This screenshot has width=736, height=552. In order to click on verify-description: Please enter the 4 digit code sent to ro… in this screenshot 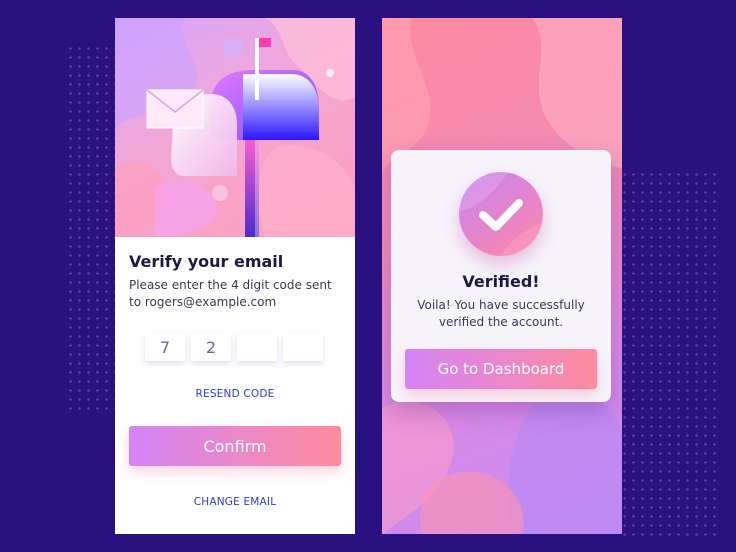, I will do `click(238, 294)`.